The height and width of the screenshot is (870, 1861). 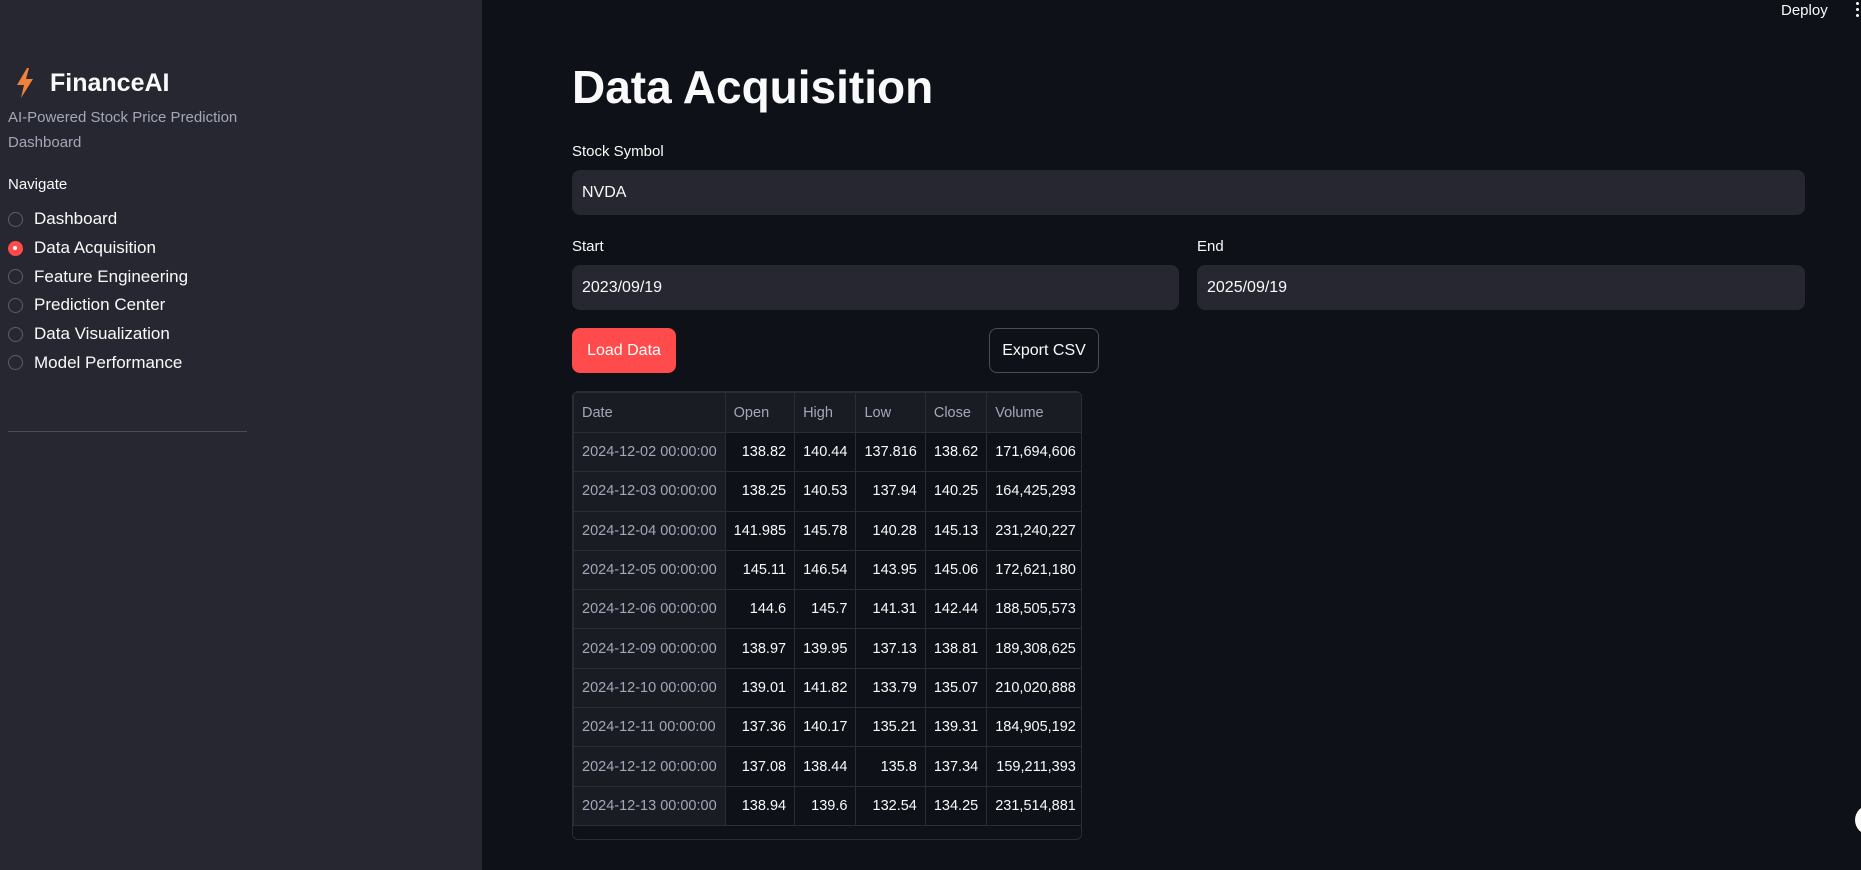 What do you see at coordinates (1033, 530) in the screenshot?
I see `volume-cell: 231,240,227` at bounding box center [1033, 530].